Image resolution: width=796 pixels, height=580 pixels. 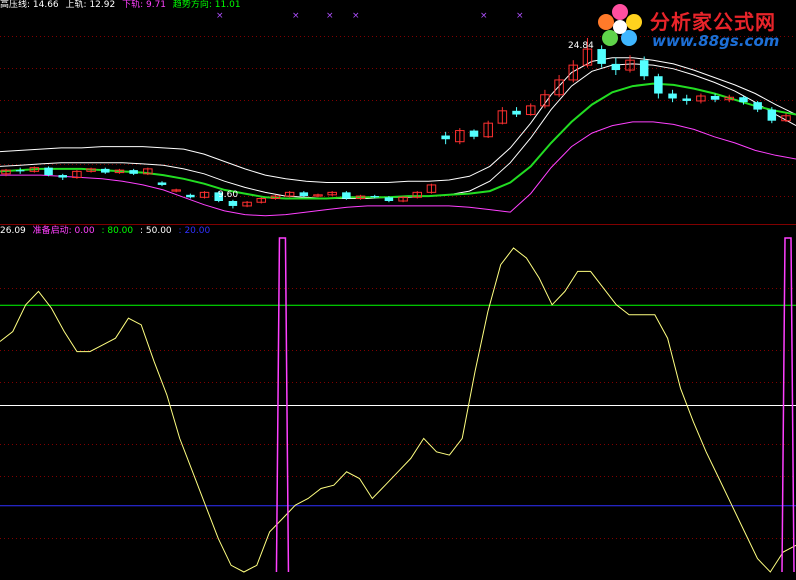 I want to click on legend-ready: 准备启动: 0.00, so click(x=63, y=231).